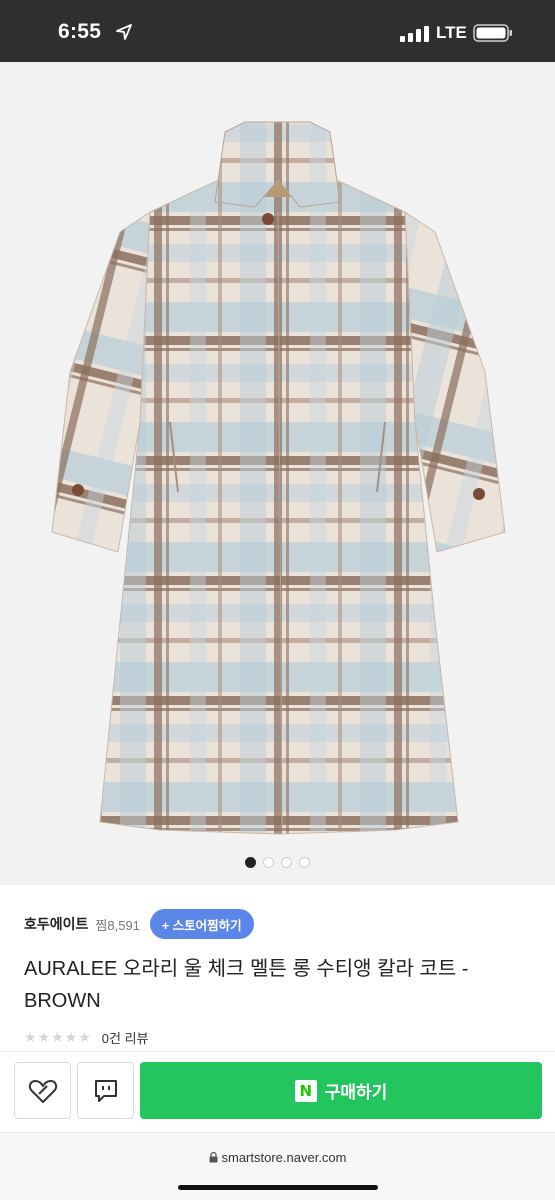  What do you see at coordinates (492, 33) in the screenshot?
I see `battery-icon` at bounding box center [492, 33].